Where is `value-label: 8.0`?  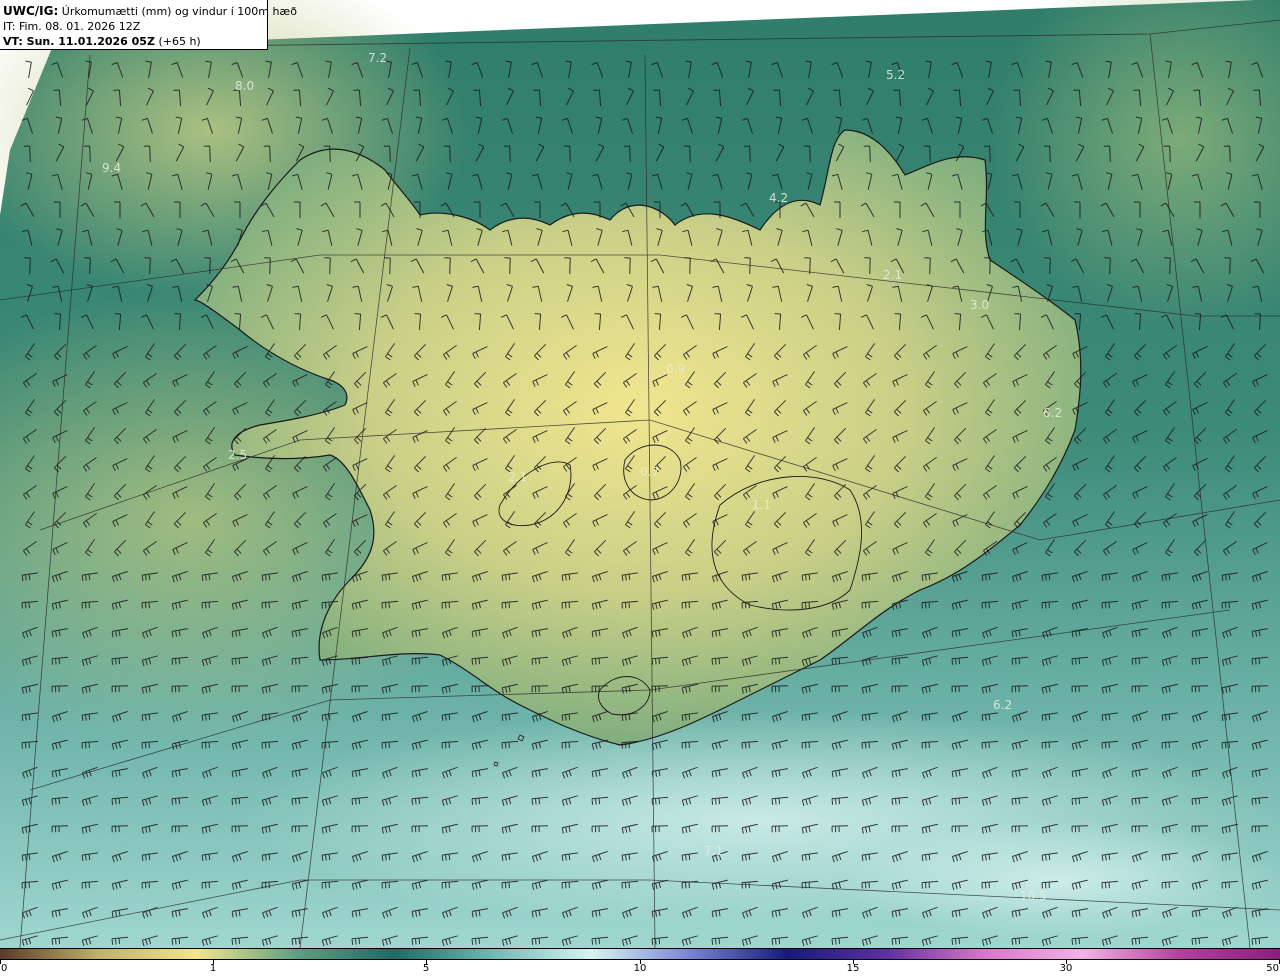
value-label: 8.0 is located at coordinates (244, 86).